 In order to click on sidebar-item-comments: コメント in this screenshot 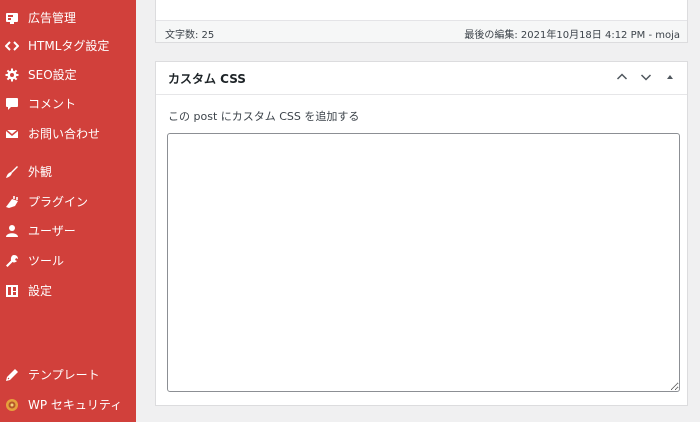, I will do `click(68, 104)`.